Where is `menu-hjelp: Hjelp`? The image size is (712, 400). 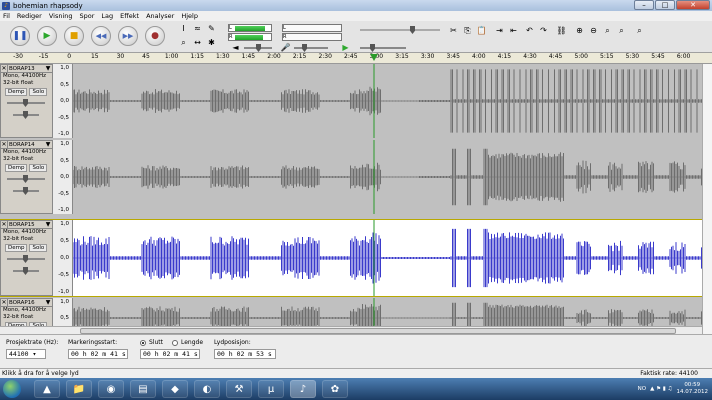
menu-hjelp: Hjelp is located at coordinates (189, 16).